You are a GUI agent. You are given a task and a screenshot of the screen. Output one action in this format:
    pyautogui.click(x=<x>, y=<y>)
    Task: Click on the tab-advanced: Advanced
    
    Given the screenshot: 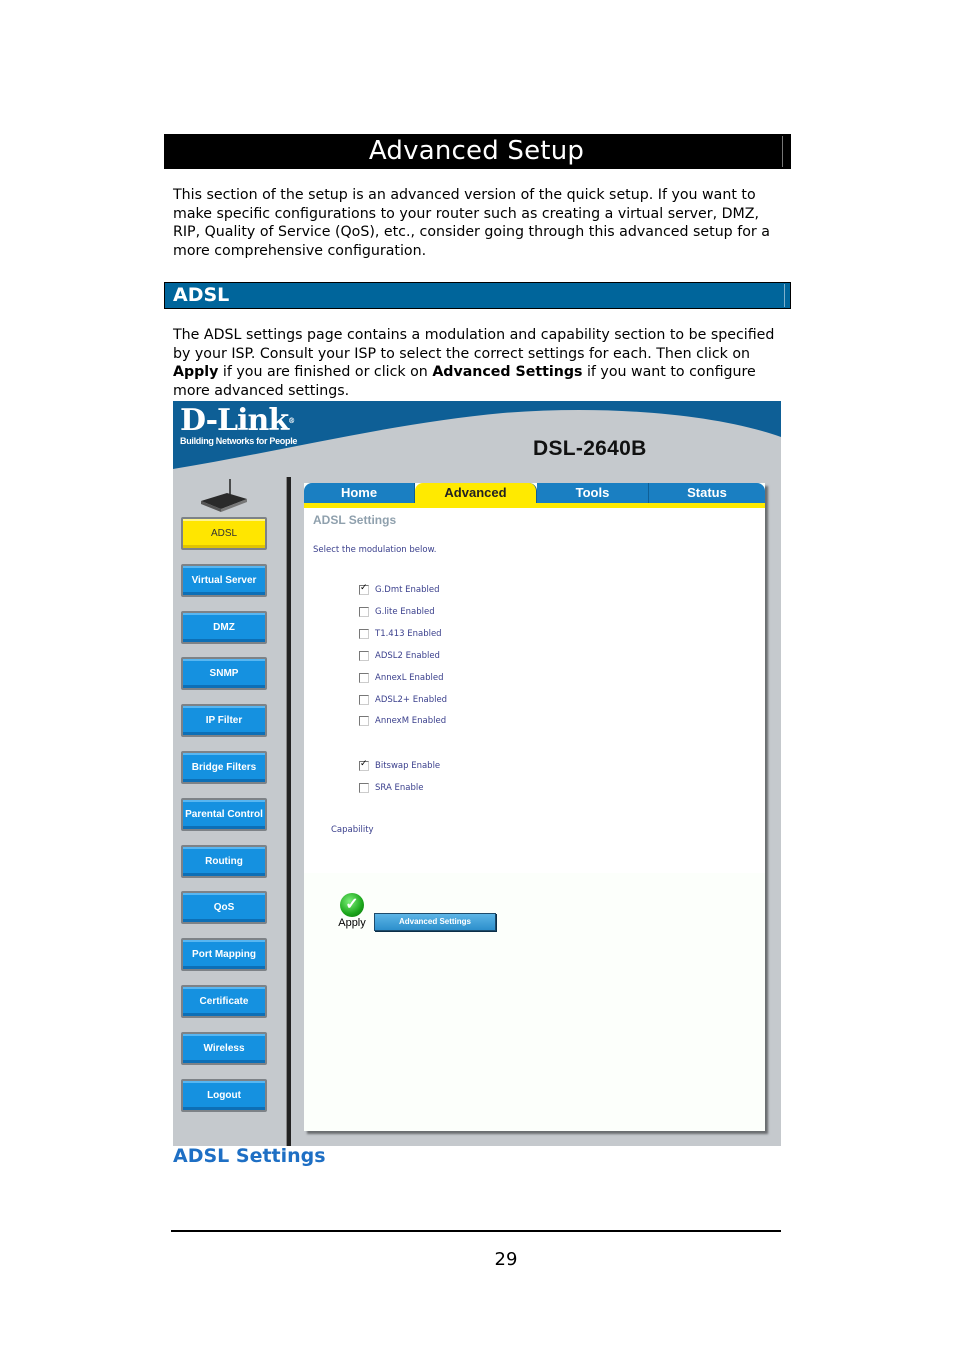 What is the action you would take?
    pyautogui.click(x=476, y=493)
    